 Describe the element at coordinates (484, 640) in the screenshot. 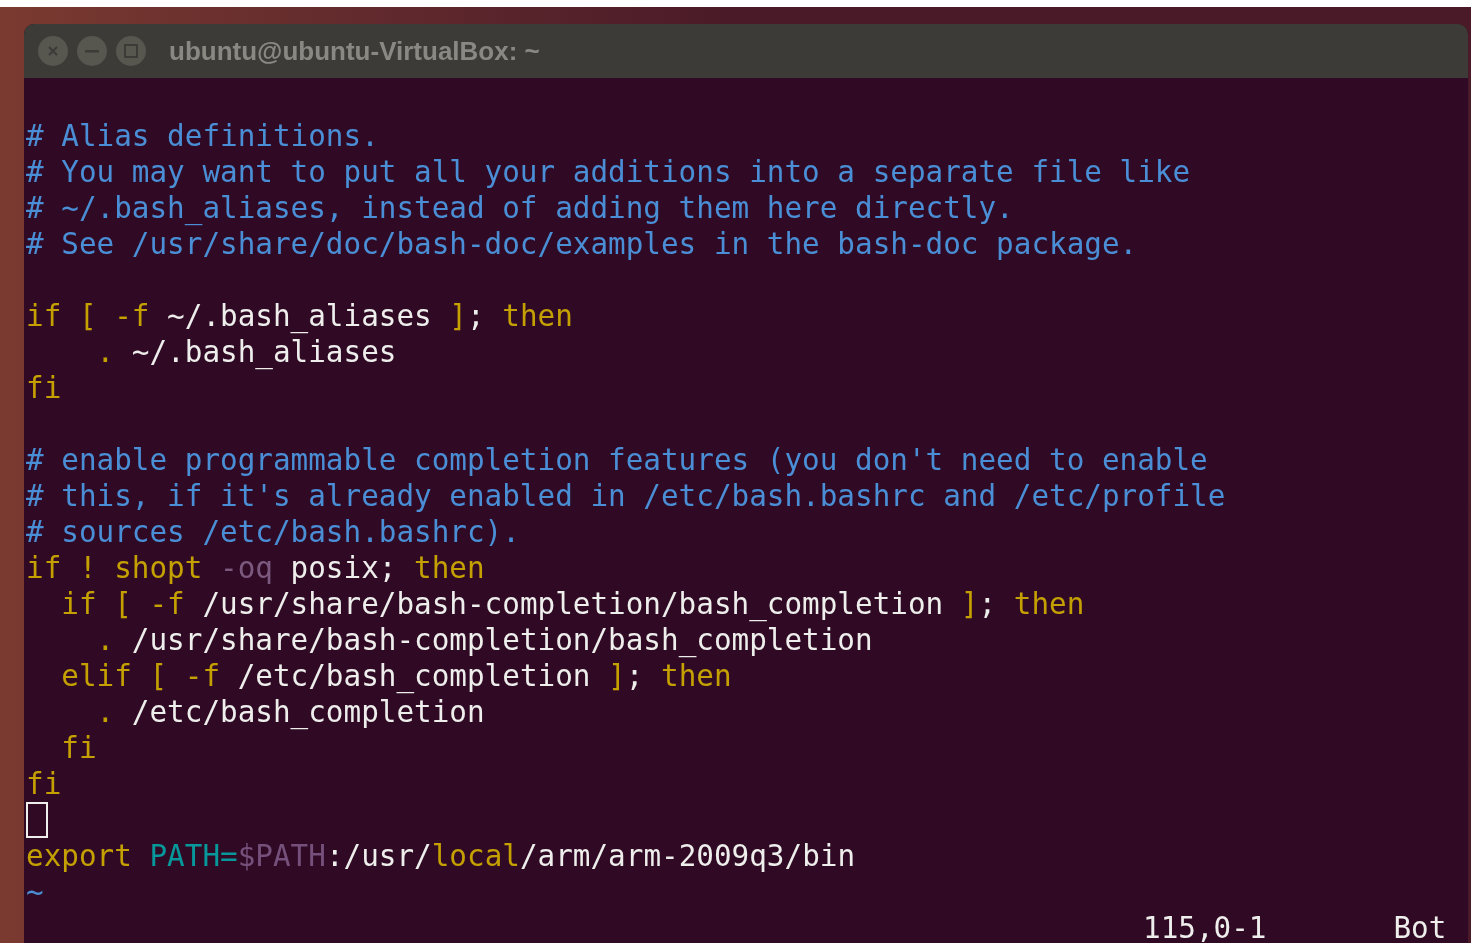

I see `code-line: . /usr/share/bash-completion/bash_completion` at that location.